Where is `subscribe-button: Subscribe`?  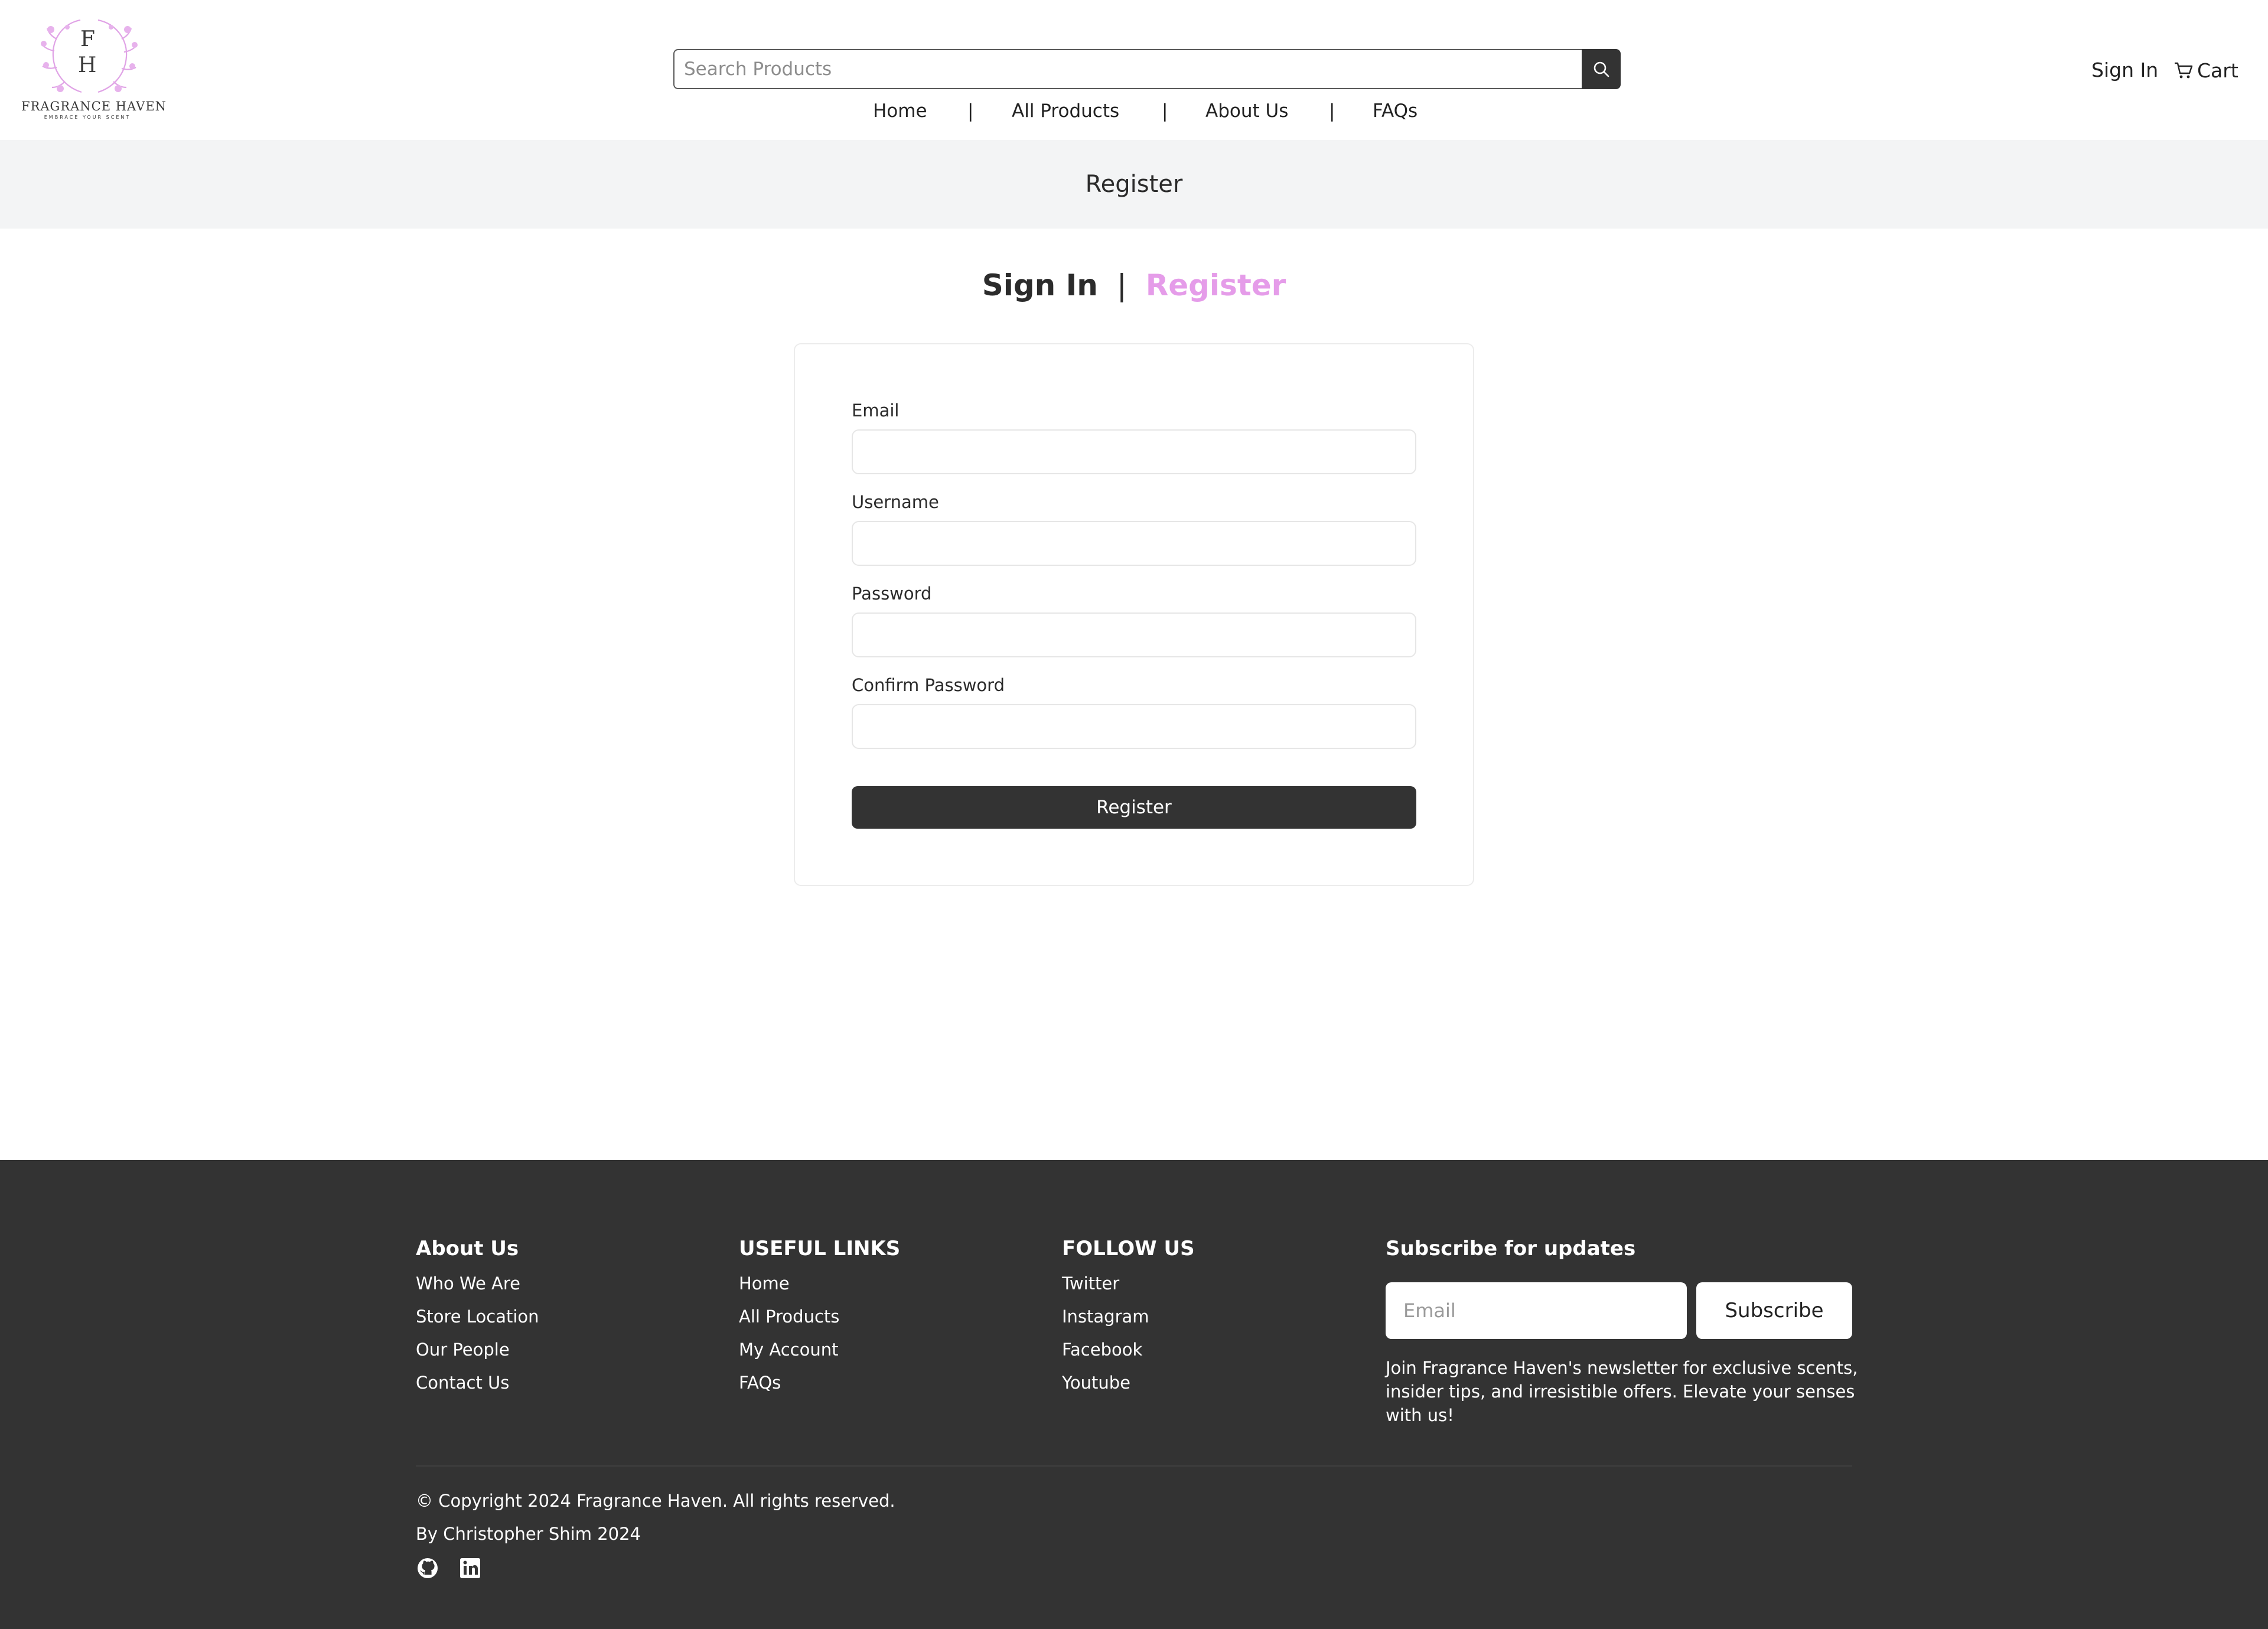 subscribe-button: Subscribe is located at coordinates (1774, 1310).